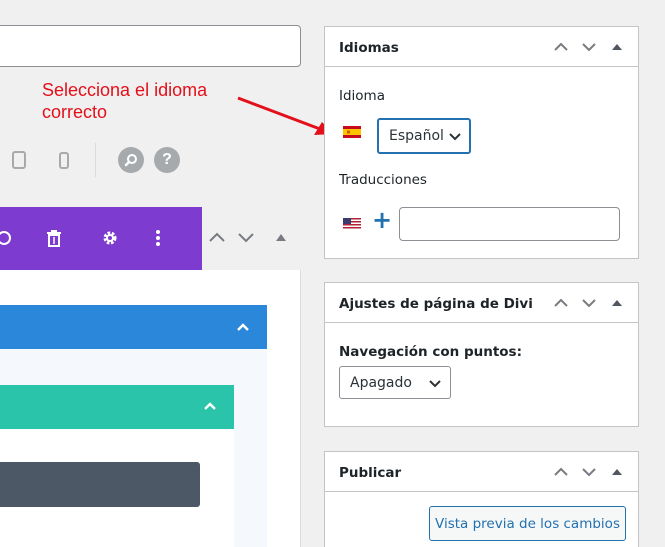 Image resolution: width=665 pixels, height=547 pixels. Describe the element at coordinates (101, 238) in the screenshot. I see `section-toolbar` at that location.